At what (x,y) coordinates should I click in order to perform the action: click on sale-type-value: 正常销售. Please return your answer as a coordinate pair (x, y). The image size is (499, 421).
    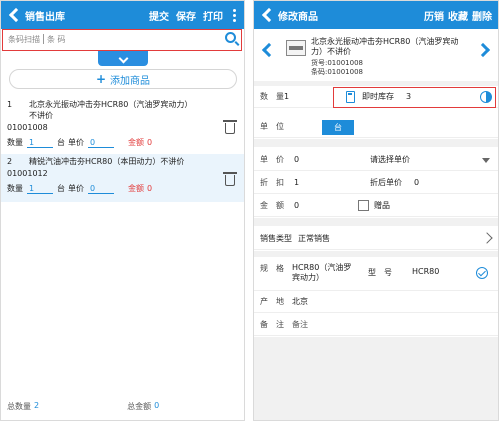
    Looking at the image, I should click on (314, 238).